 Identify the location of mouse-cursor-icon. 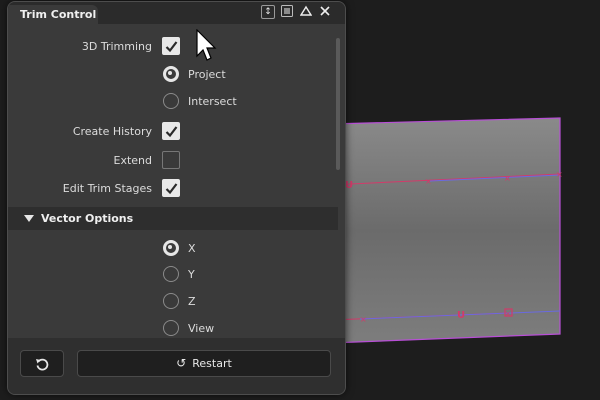
(206, 45).